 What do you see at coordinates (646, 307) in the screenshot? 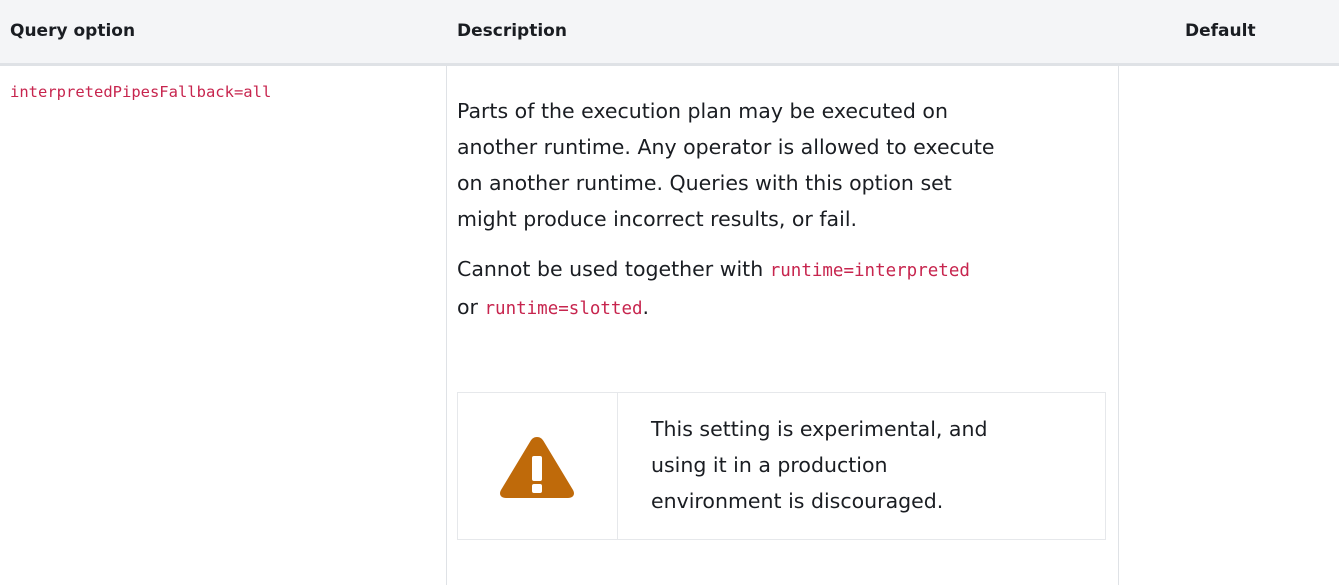
I see `restriction-suffix: .` at bounding box center [646, 307].